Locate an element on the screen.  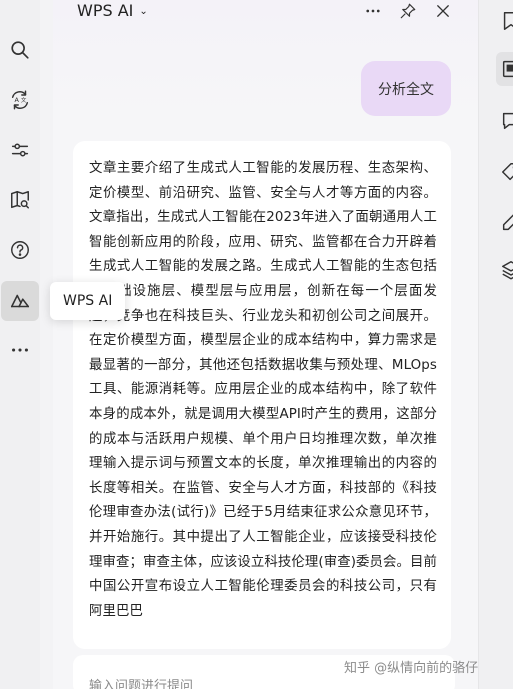
tag-button is located at coordinates (504, 172).